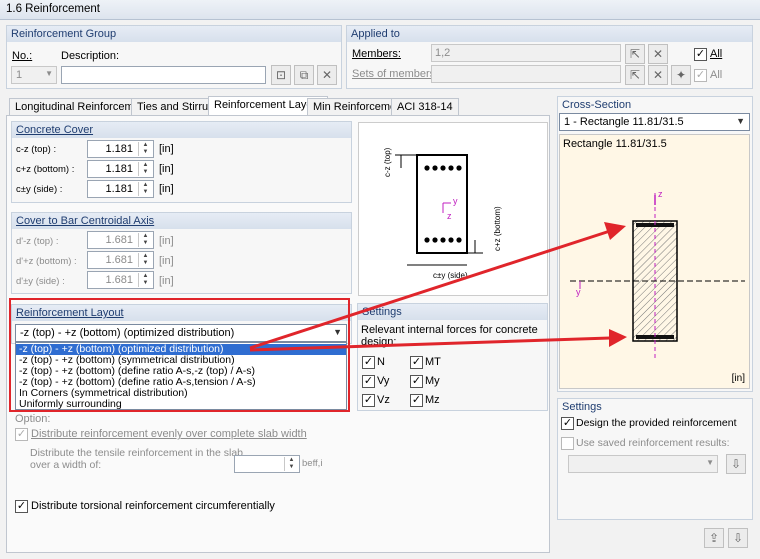  What do you see at coordinates (716, 54) in the screenshot?
I see `all-members-label: All` at bounding box center [716, 54].